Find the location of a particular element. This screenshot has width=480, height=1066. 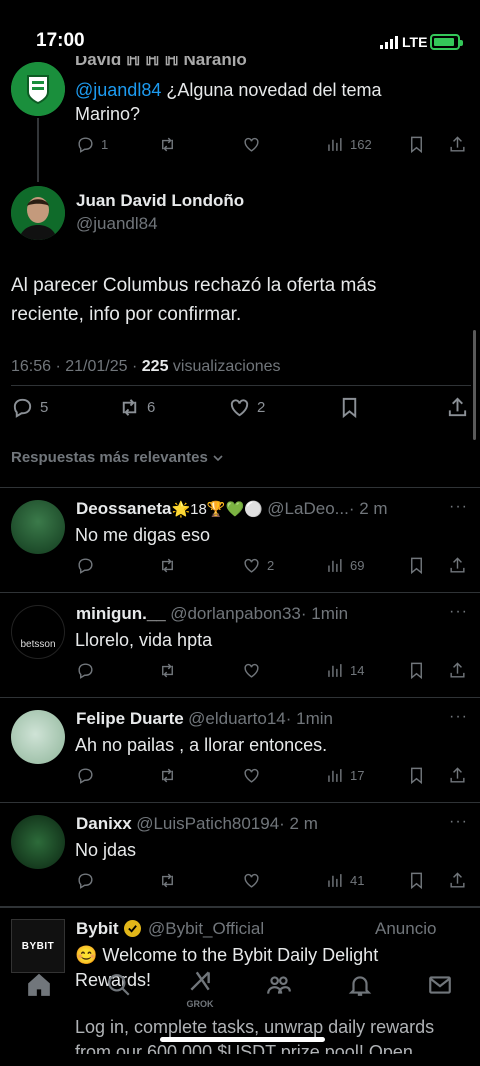

ad-author-handle: @Bybit_Official is located at coordinates (206, 929).